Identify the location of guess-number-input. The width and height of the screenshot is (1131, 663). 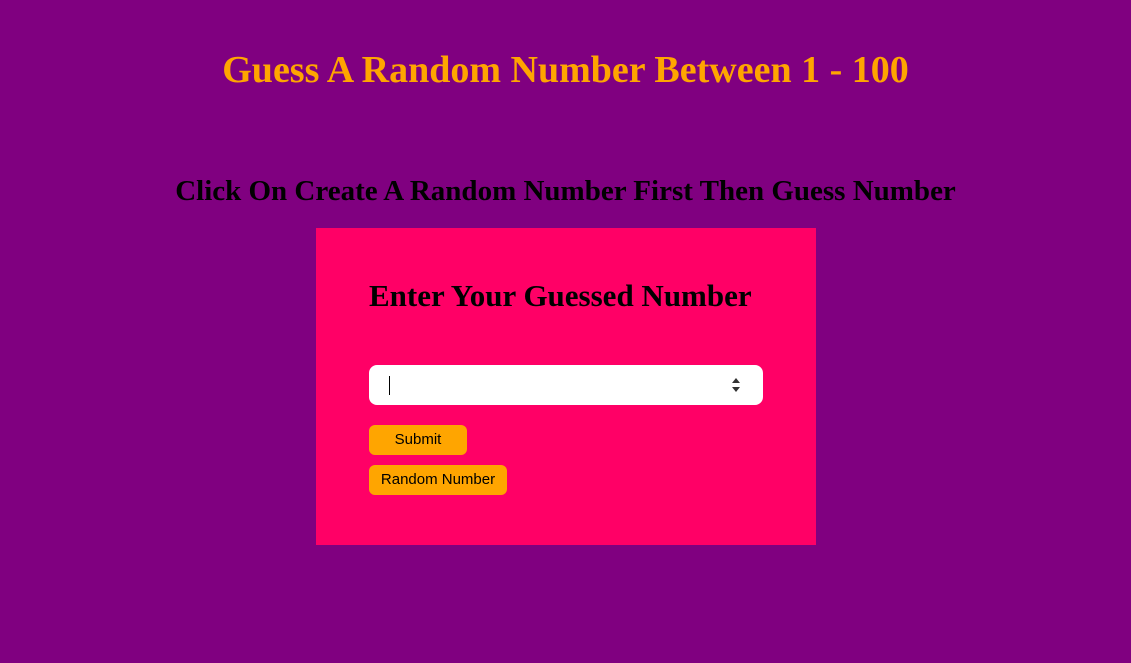
(566, 385).